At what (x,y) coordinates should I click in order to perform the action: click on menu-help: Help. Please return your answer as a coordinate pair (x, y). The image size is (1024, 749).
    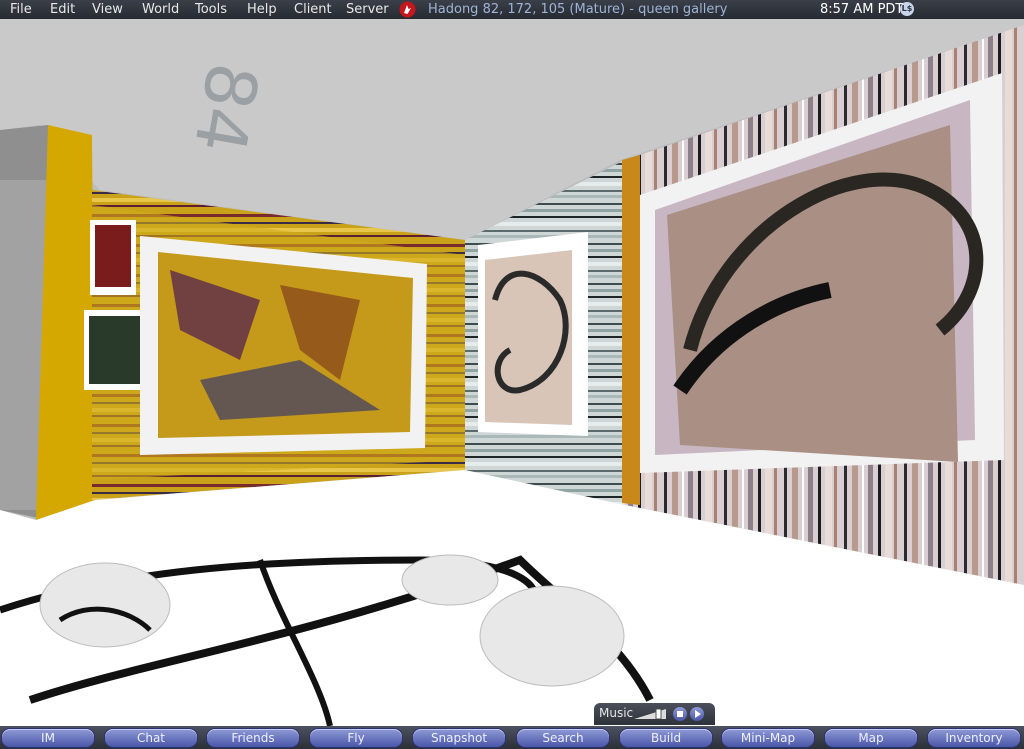
    Looking at the image, I should click on (262, 9).